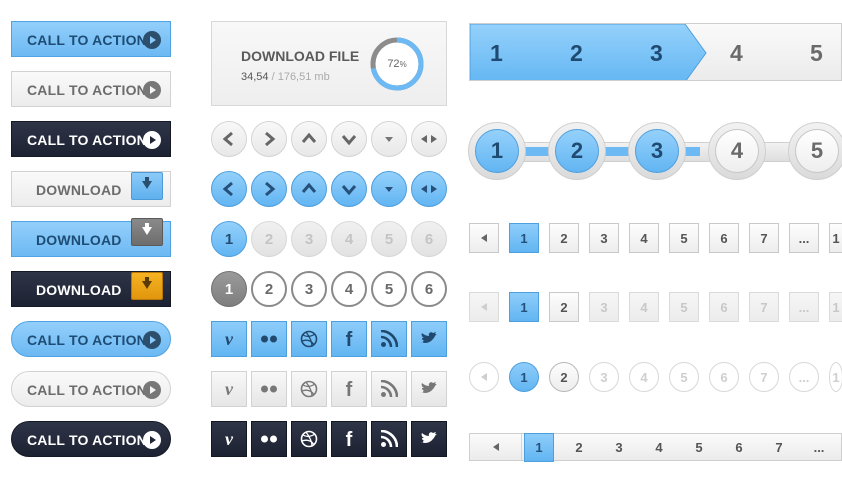 Image resolution: width=842 pixels, height=480 pixels. I want to click on download-file-panel: DOWNLOAD FILE 34,54 / 176,51 mb 72%, so click(329, 63).